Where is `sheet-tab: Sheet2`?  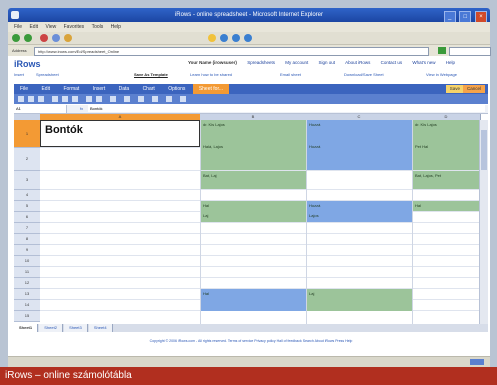
sheet-tab: Sheet2 is located at coordinates (51, 328).